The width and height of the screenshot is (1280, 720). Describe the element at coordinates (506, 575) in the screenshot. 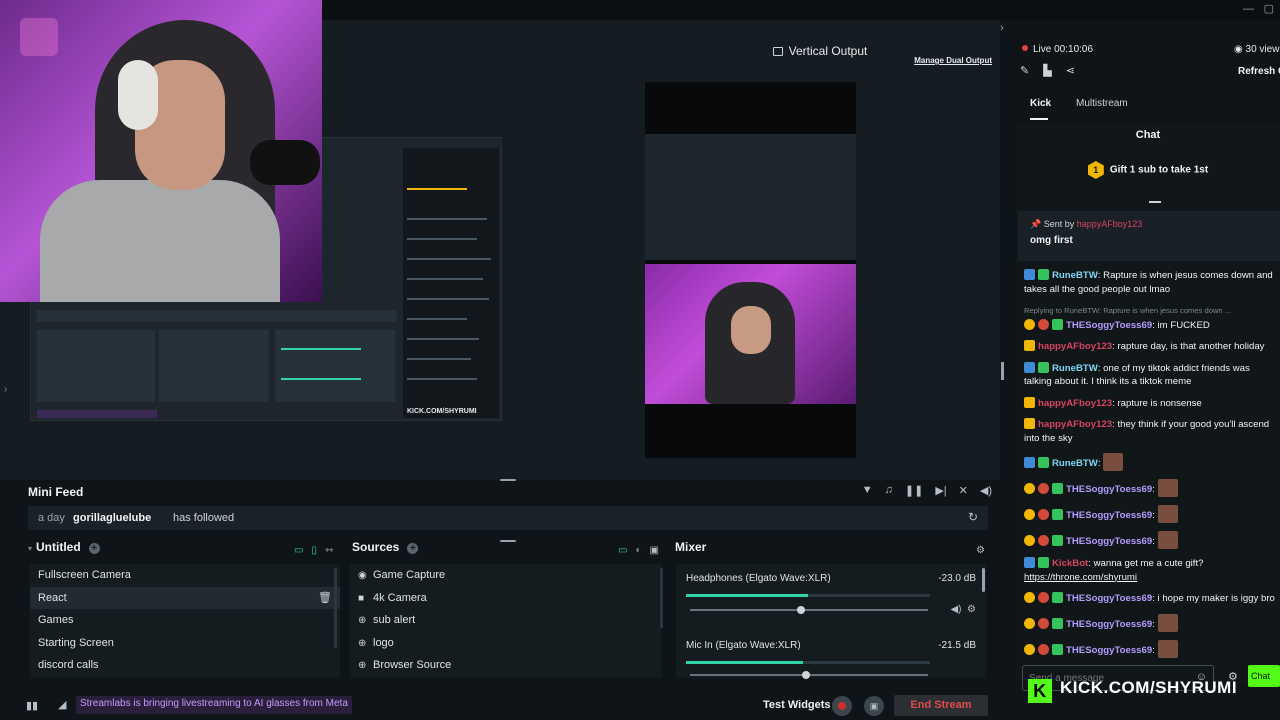

I see `source-item: ◉ Game Capture` at that location.